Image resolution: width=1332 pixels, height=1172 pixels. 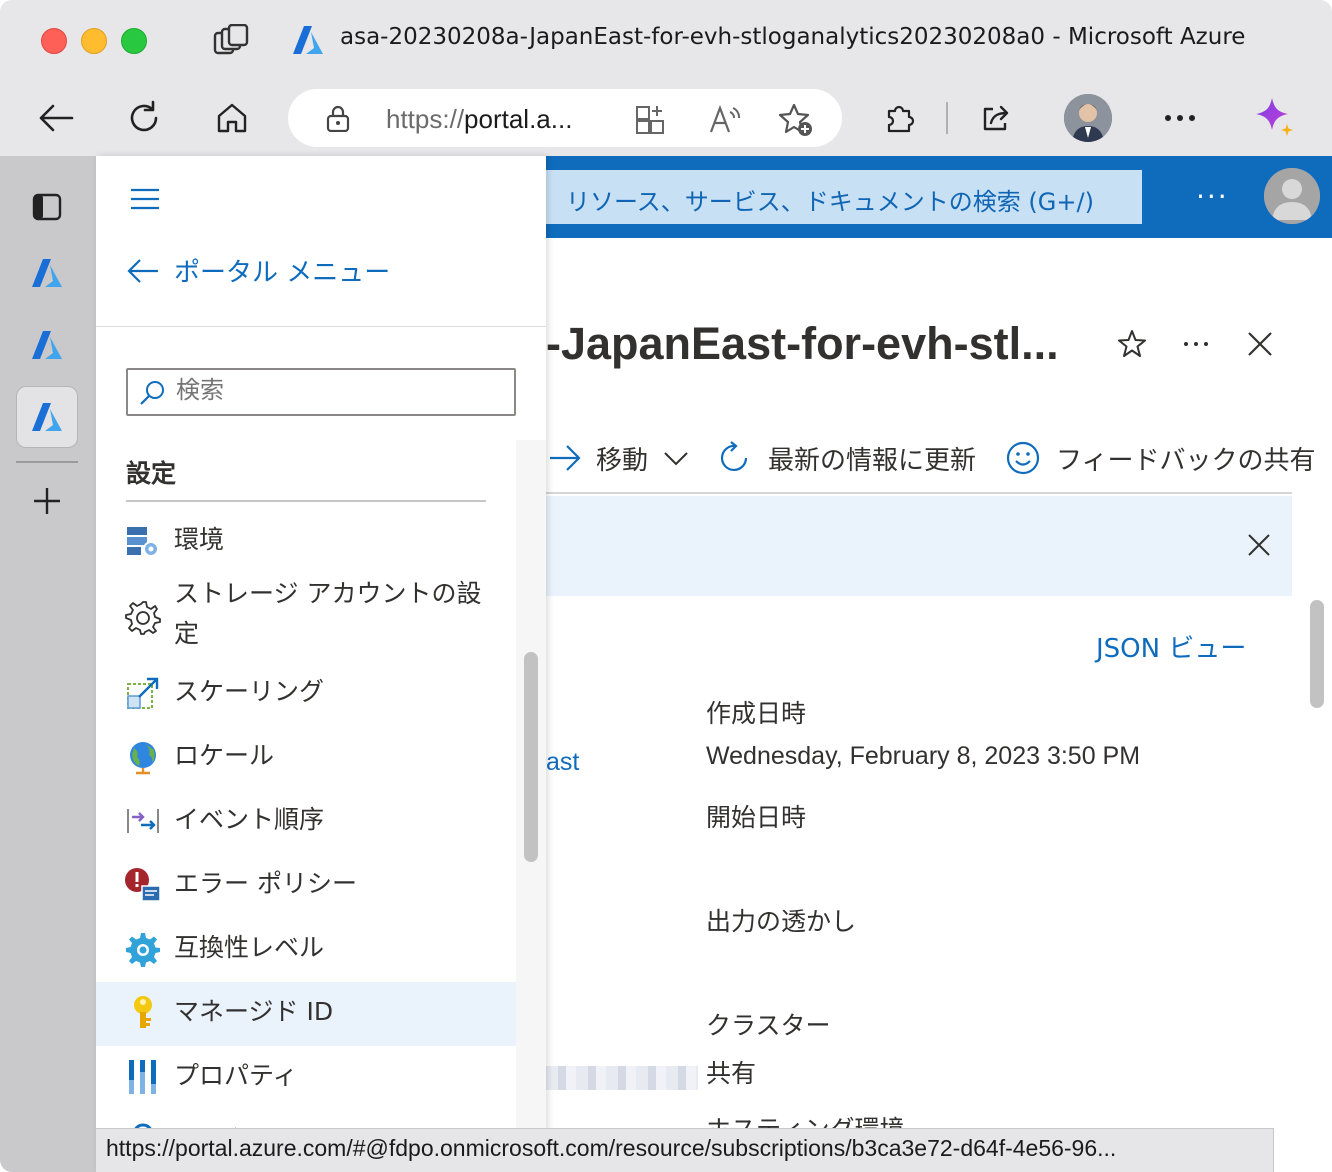 I want to click on copilot-icon, so click(x=1276, y=118).